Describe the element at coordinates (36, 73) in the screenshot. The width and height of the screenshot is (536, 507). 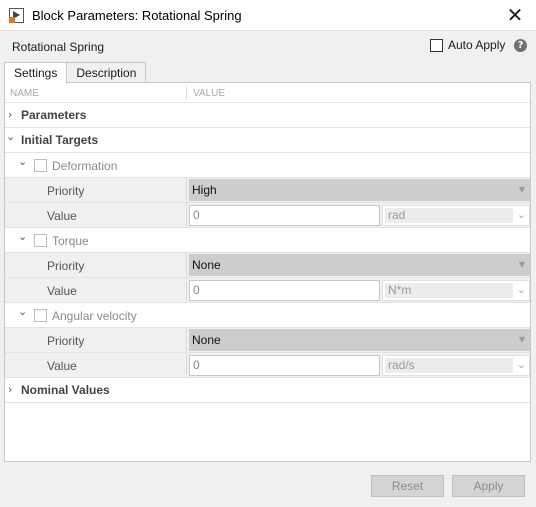
I see `tab-settings: Settings` at that location.